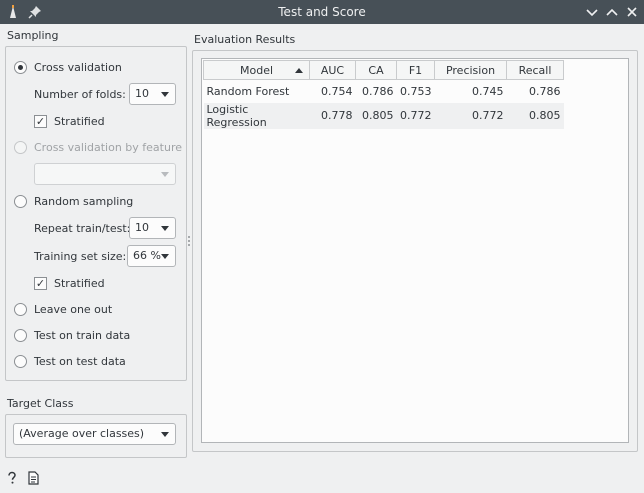 The height and width of the screenshot is (493, 644). I want to click on cross-validation-radio: Cross validation, so click(68, 67).